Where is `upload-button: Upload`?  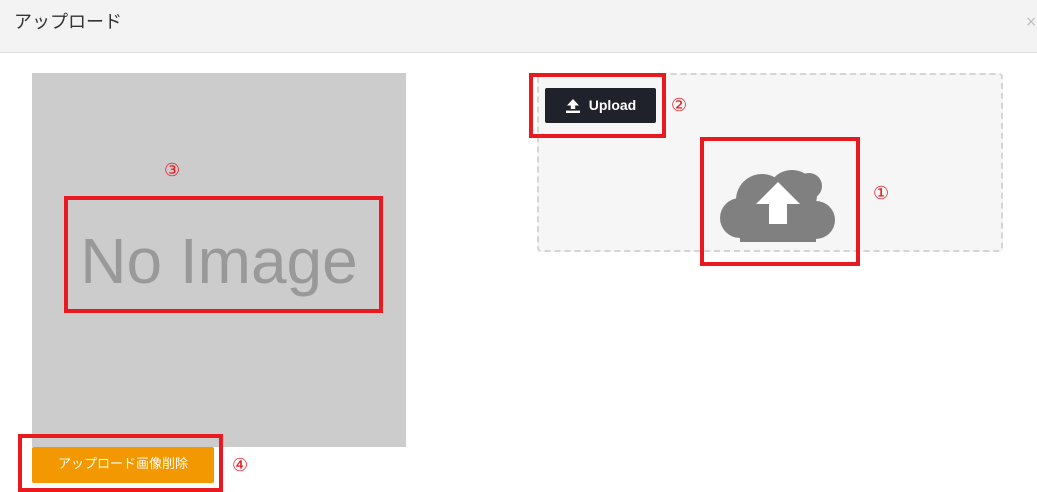 upload-button: Upload is located at coordinates (600, 105).